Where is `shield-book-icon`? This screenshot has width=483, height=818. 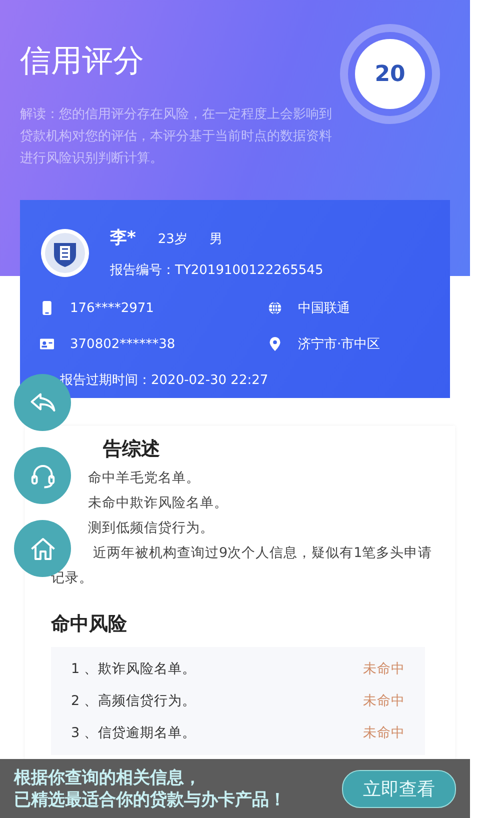 shield-book-icon is located at coordinates (65, 253).